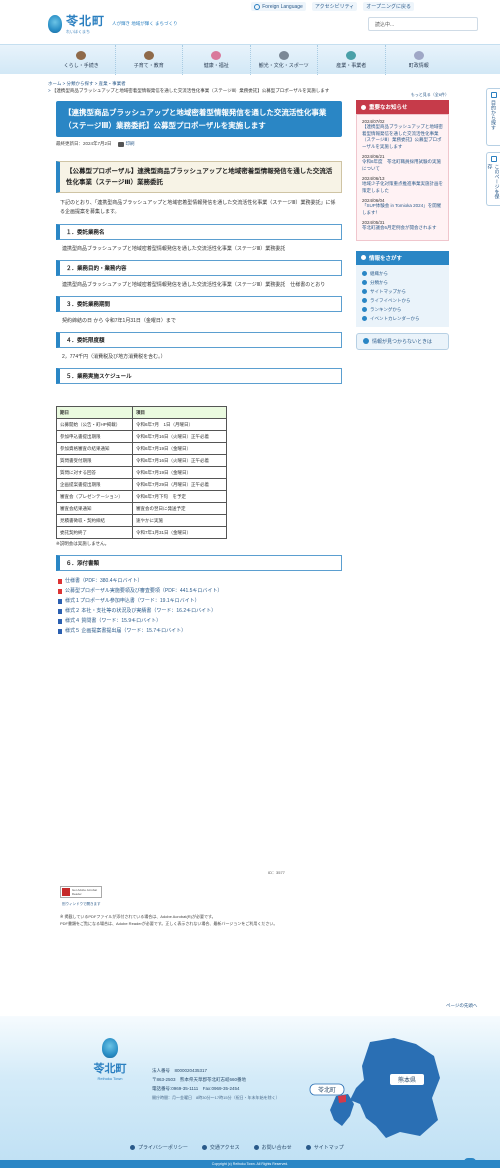 Image resolution: width=500 pixels, height=1168 pixels. I want to click on footer-logo-name: 苓北町, so click(110, 1068).